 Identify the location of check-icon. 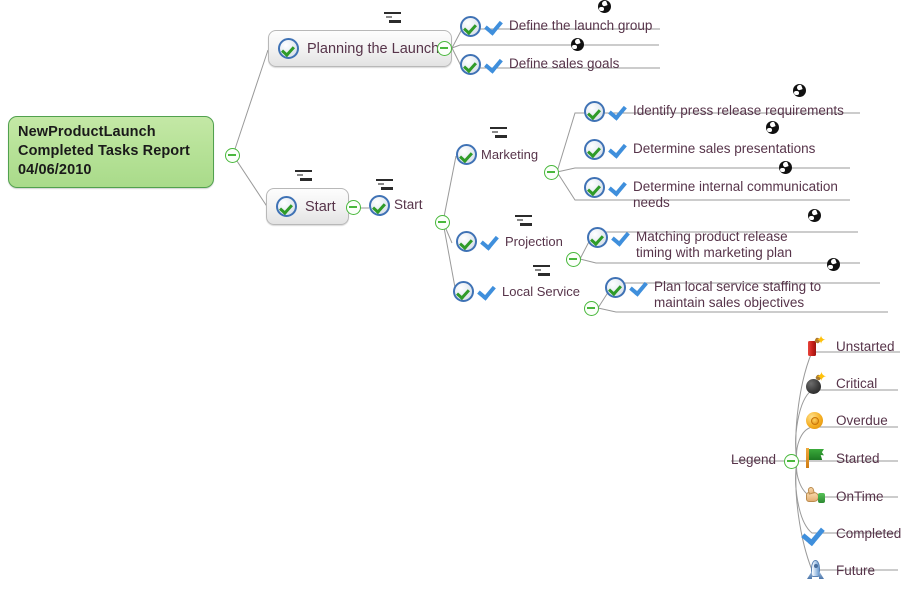
(814, 534).